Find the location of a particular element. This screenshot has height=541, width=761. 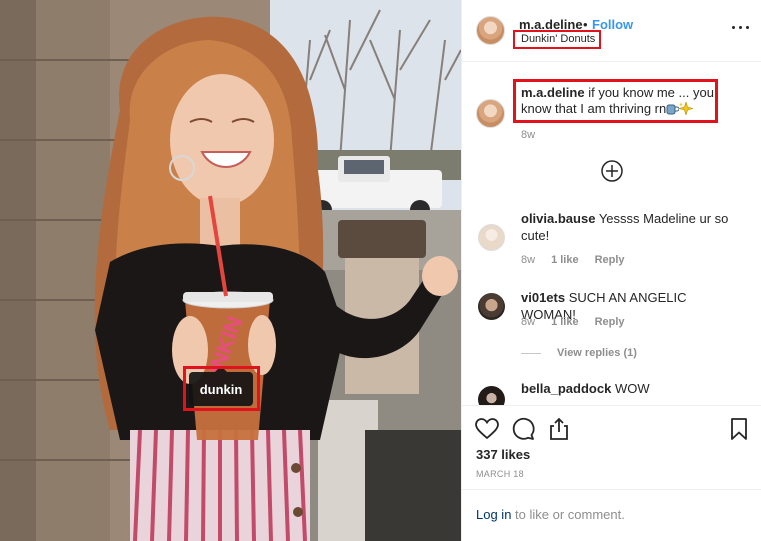

highlight-box-location is located at coordinates (557, 39).